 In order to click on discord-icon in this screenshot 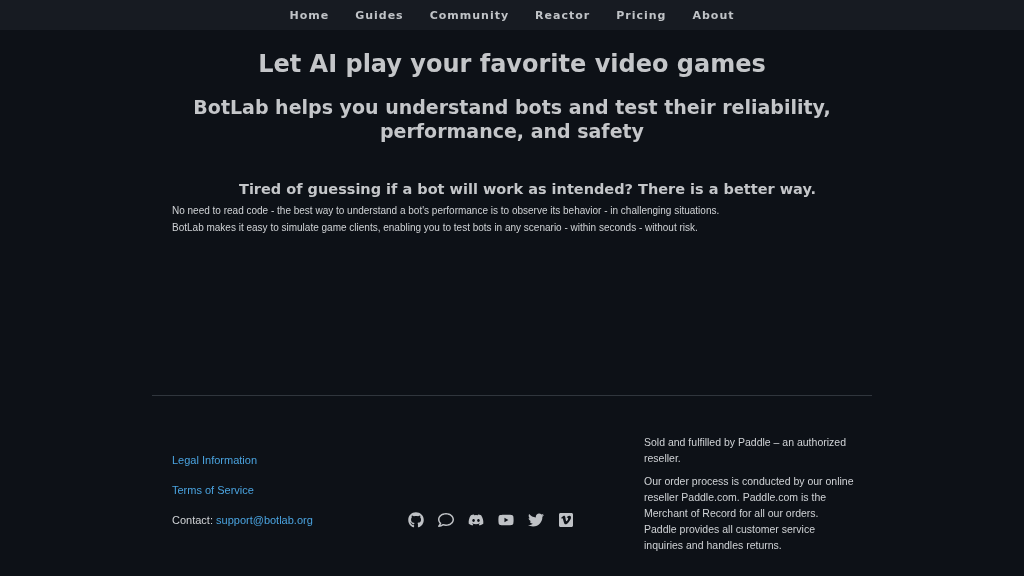, I will do `click(476, 519)`.